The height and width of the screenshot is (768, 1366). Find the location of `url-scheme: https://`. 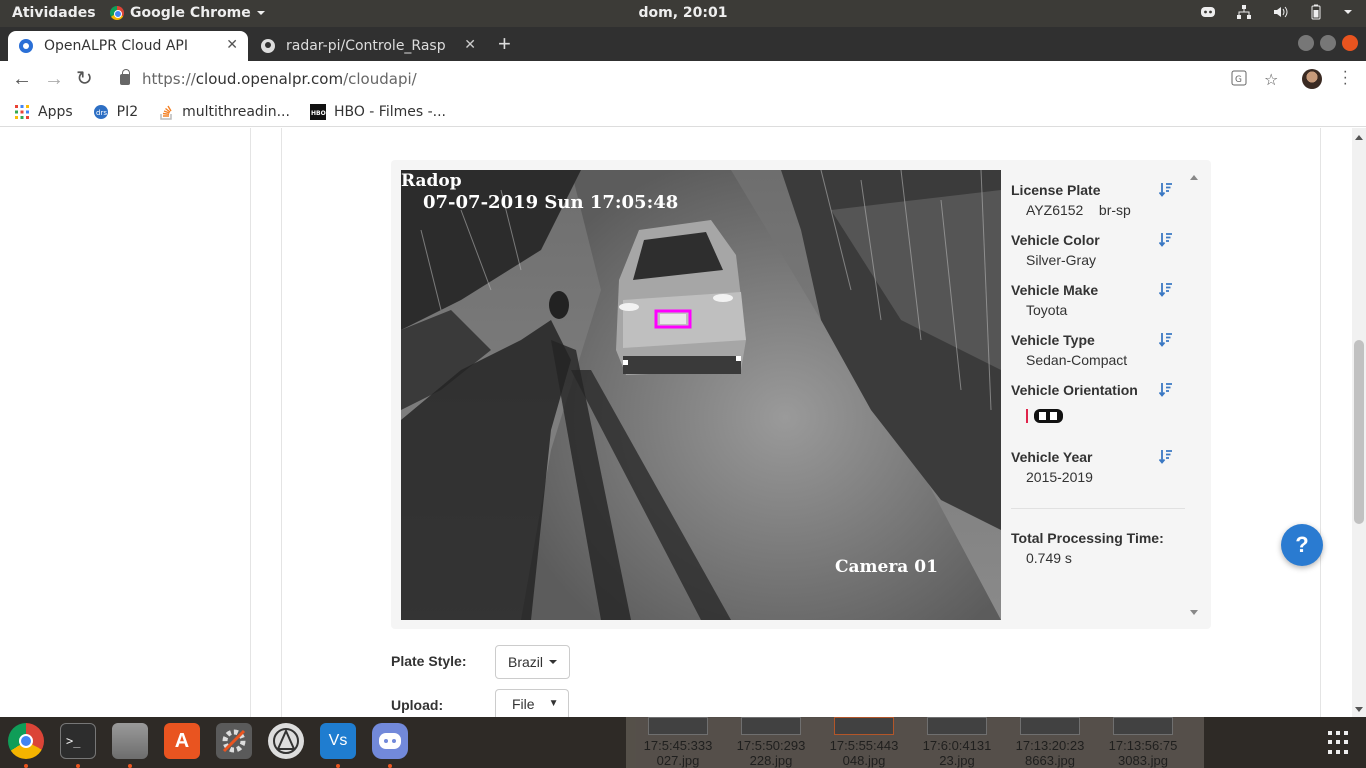

url-scheme: https:// is located at coordinates (169, 79).